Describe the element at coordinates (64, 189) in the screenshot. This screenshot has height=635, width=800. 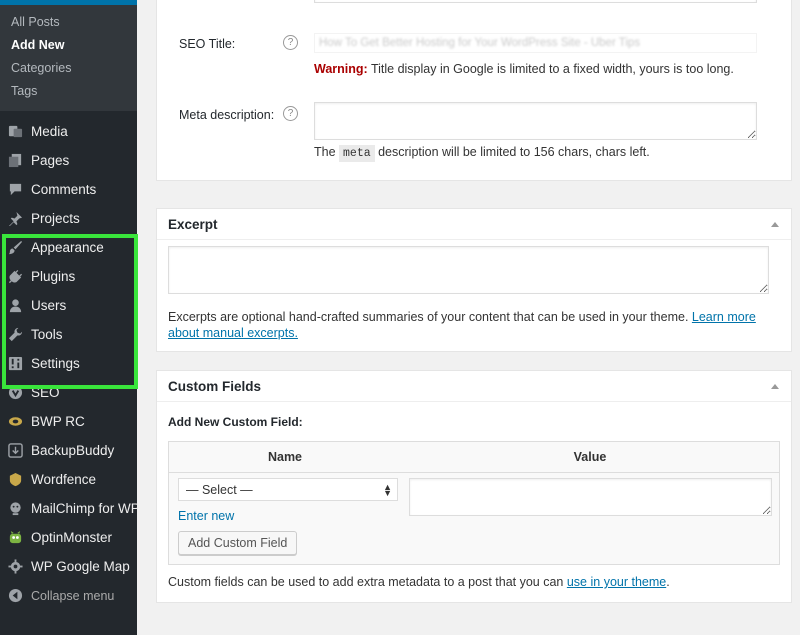
I see `sidebar-item-label: Comments` at that location.